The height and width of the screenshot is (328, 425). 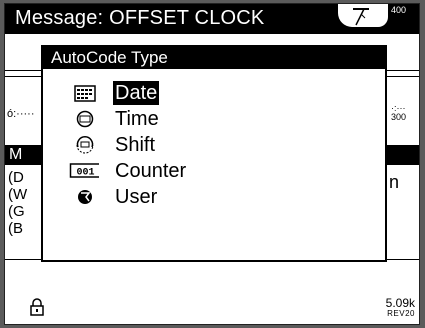 What do you see at coordinates (136, 93) in the screenshot?
I see `menu-item-label: Date` at bounding box center [136, 93].